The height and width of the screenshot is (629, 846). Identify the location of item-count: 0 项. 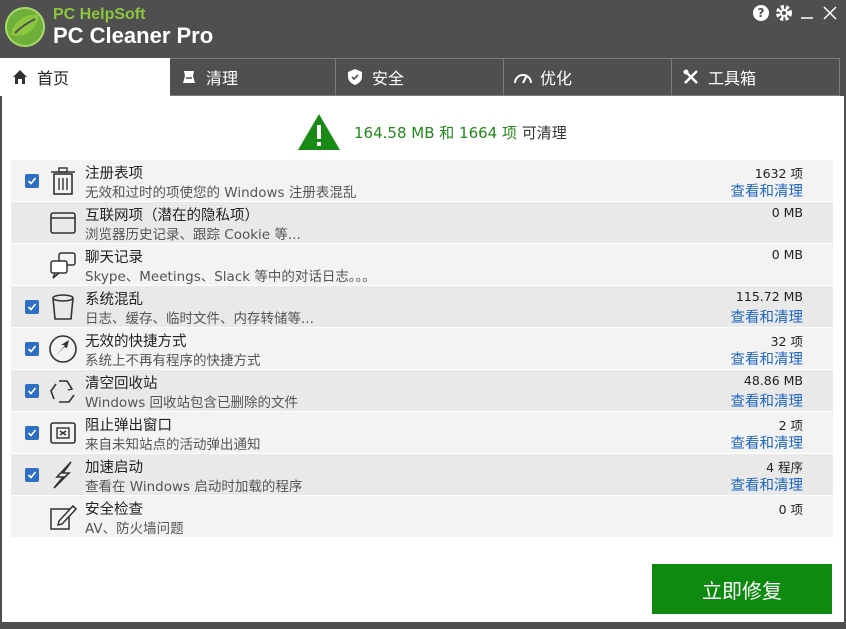
(790, 509).